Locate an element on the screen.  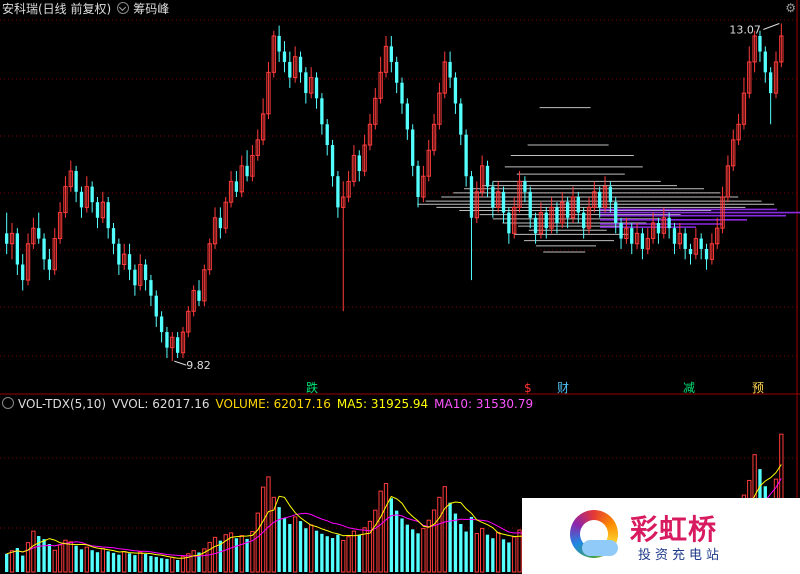
volume-value: VOLUME: 62017.16 is located at coordinates (273, 404).